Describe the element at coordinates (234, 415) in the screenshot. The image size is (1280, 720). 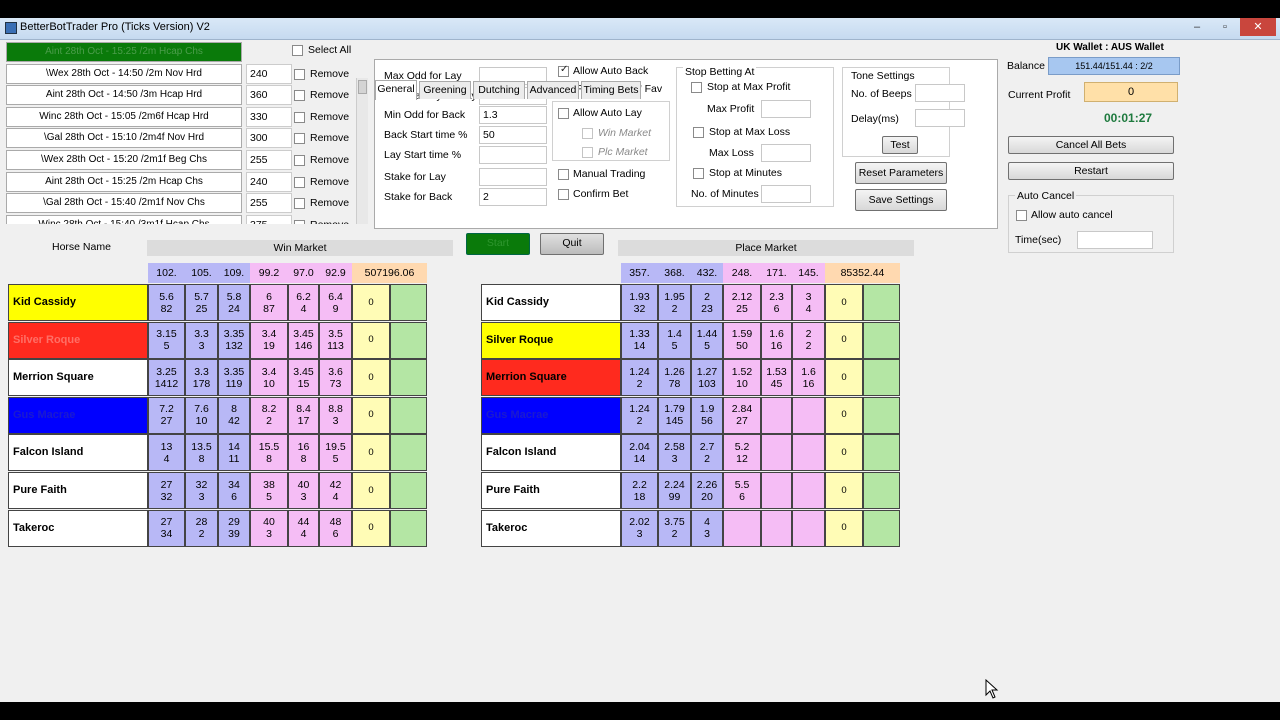
I see `win_market-odds-cell: 8 42` at that location.